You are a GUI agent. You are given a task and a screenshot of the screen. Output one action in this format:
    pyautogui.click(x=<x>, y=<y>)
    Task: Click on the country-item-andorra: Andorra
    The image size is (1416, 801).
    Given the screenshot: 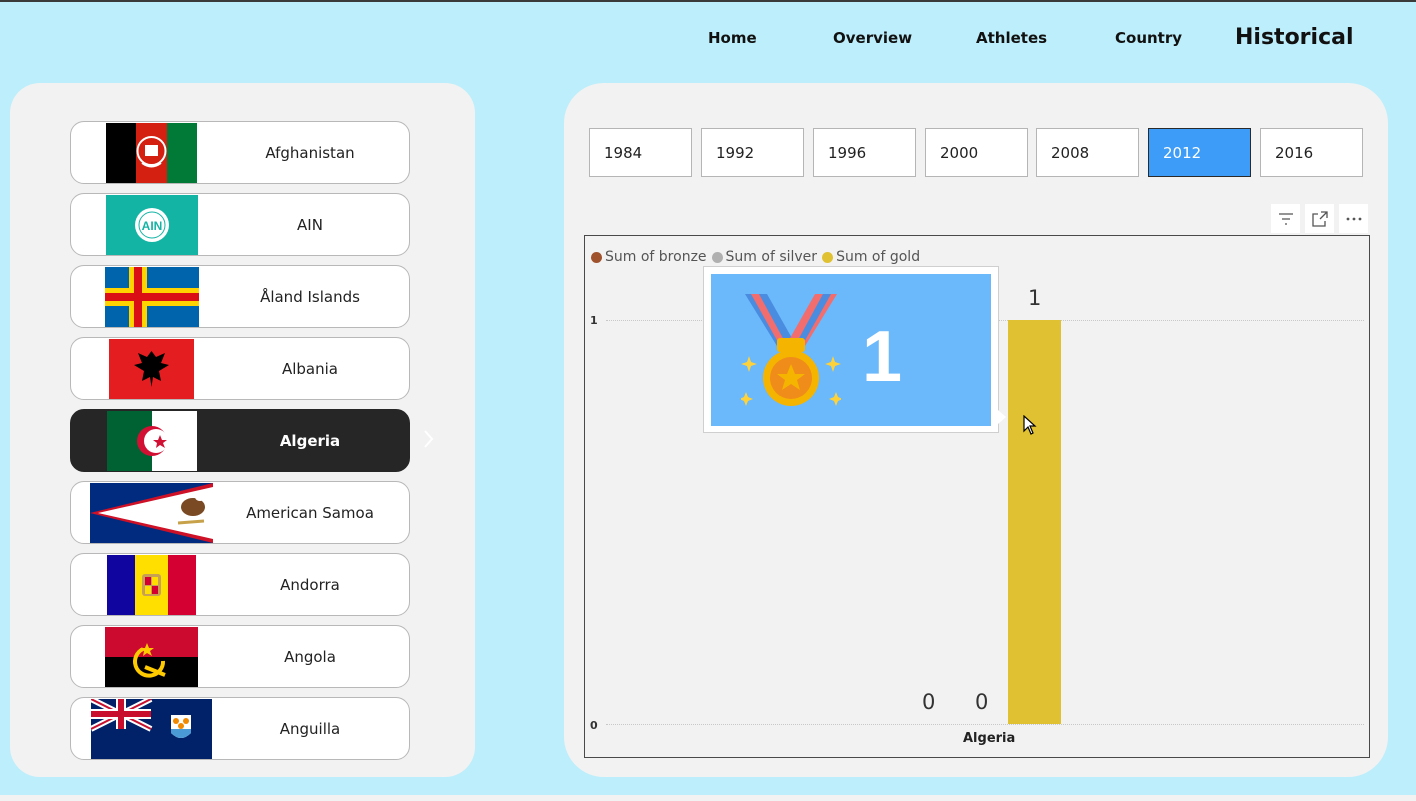 What is the action you would take?
    pyautogui.click(x=240, y=584)
    